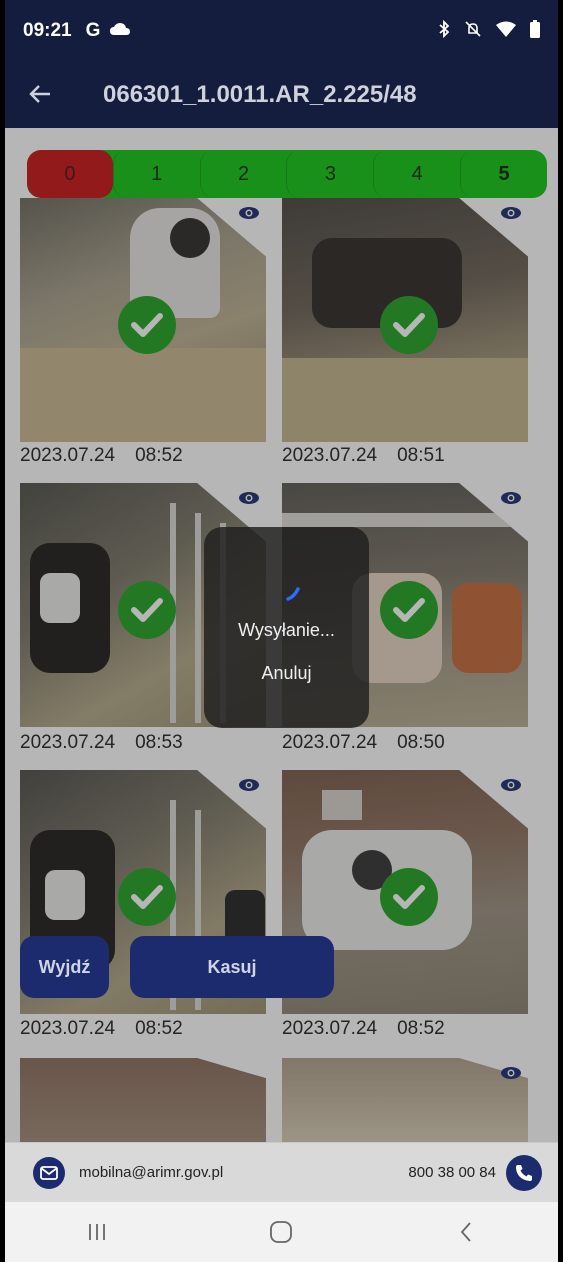 Image resolution: width=563 pixels, height=1262 pixels. I want to click on cancel-upload-button: Anuluj, so click(286, 673).